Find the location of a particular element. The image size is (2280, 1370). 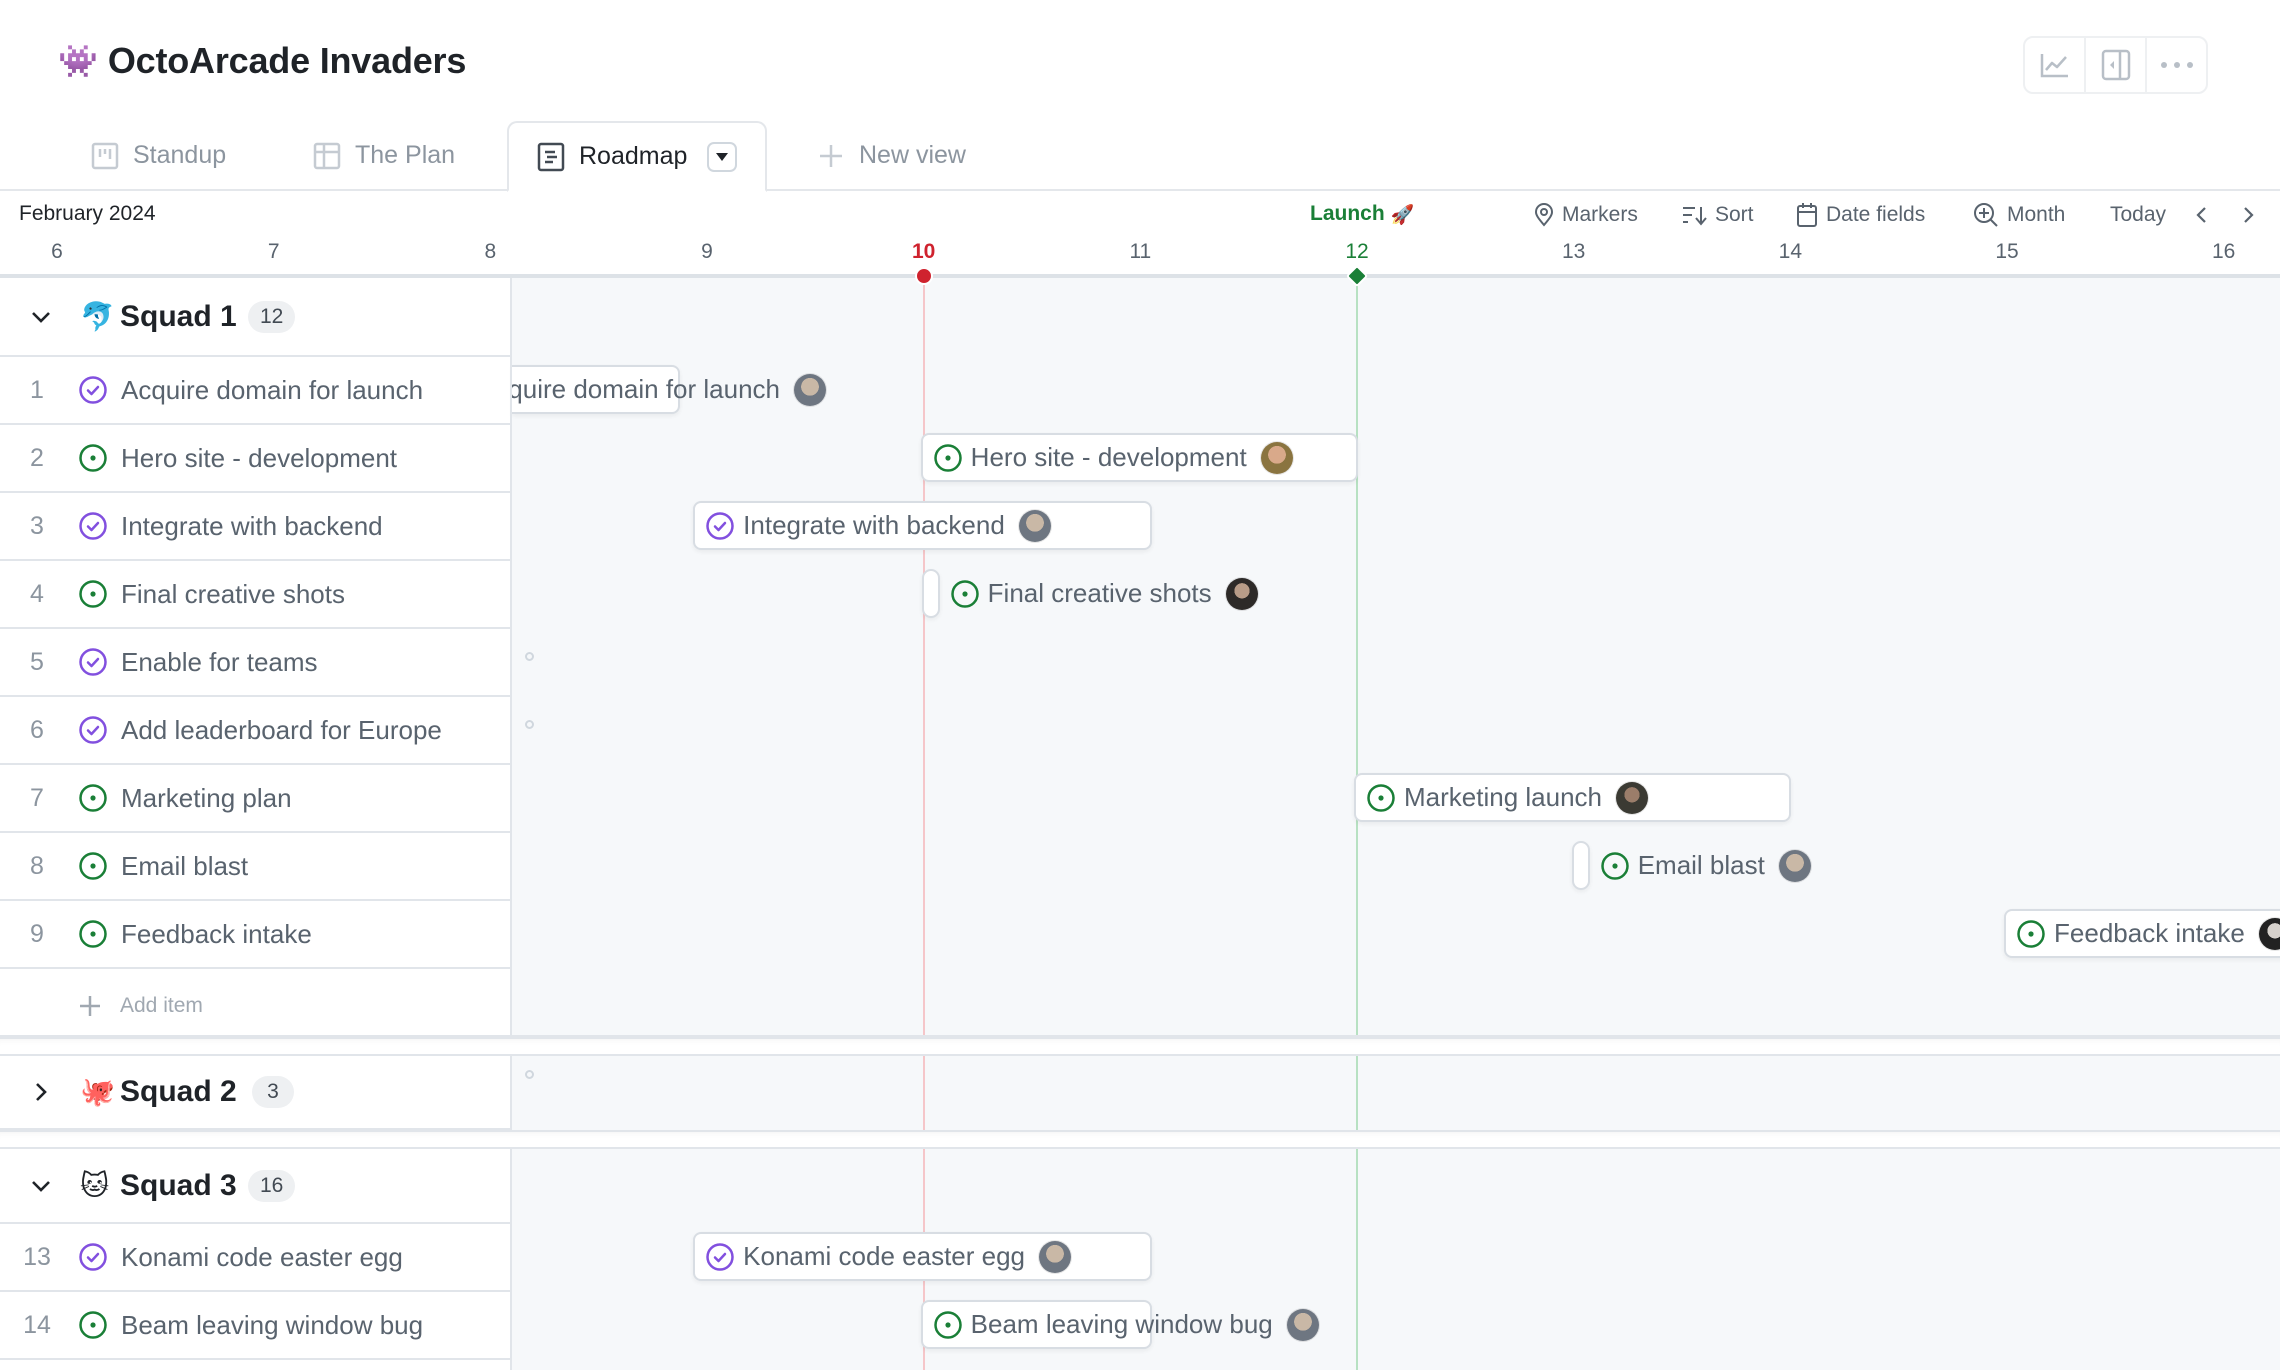

item-title: Marketing plan is located at coordinates (206, 798).